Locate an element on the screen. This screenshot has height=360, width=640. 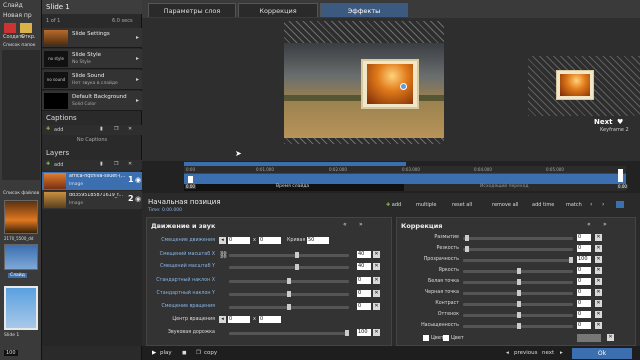
minus-button: ◂ is located at coordinates (222, 240).